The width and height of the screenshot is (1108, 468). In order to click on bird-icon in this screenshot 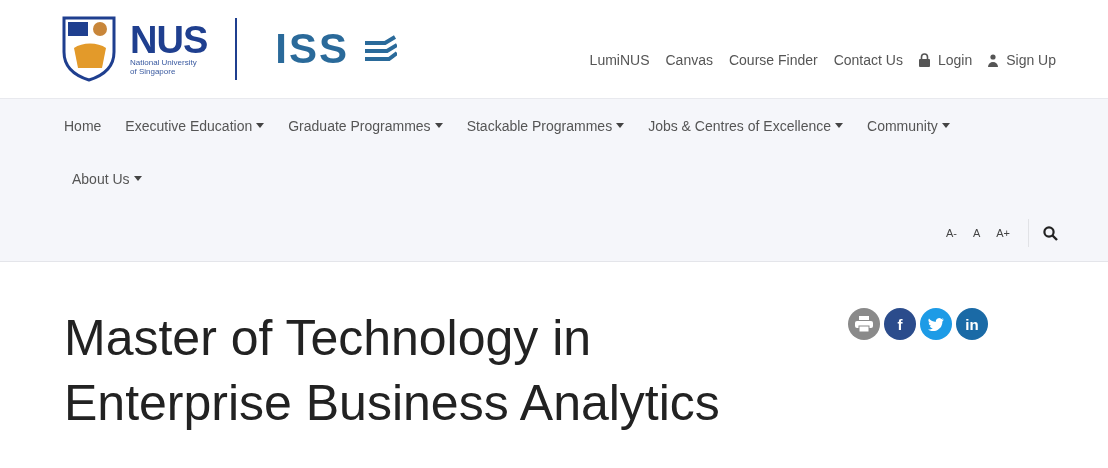, I will do `click(936, 324)`.